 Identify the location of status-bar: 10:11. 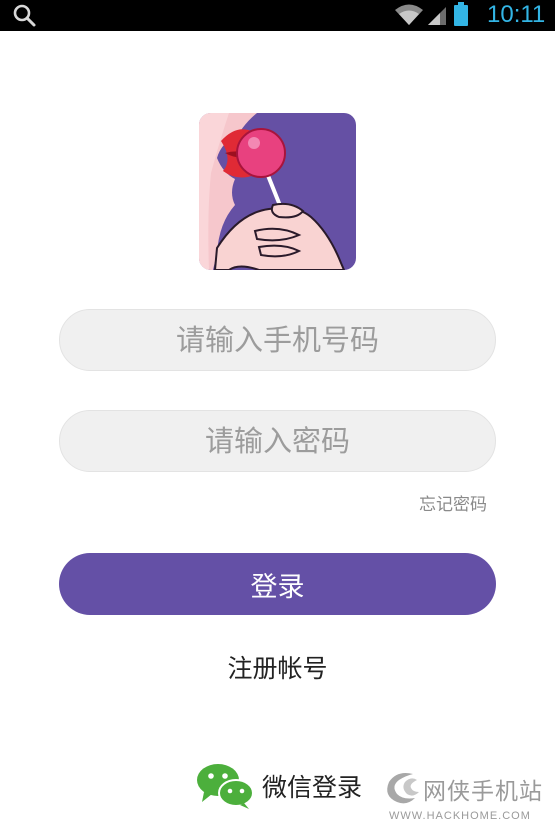
(277, 15).